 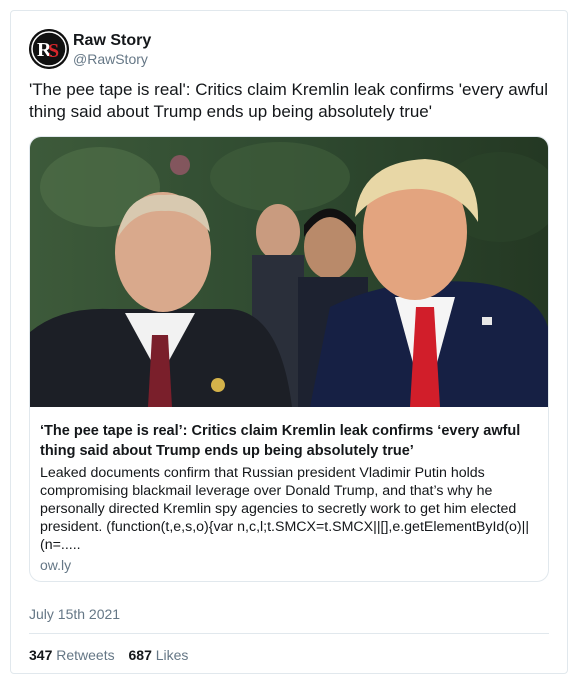 I want to click on logo-letter-s: S, so click(x=53, y=51).